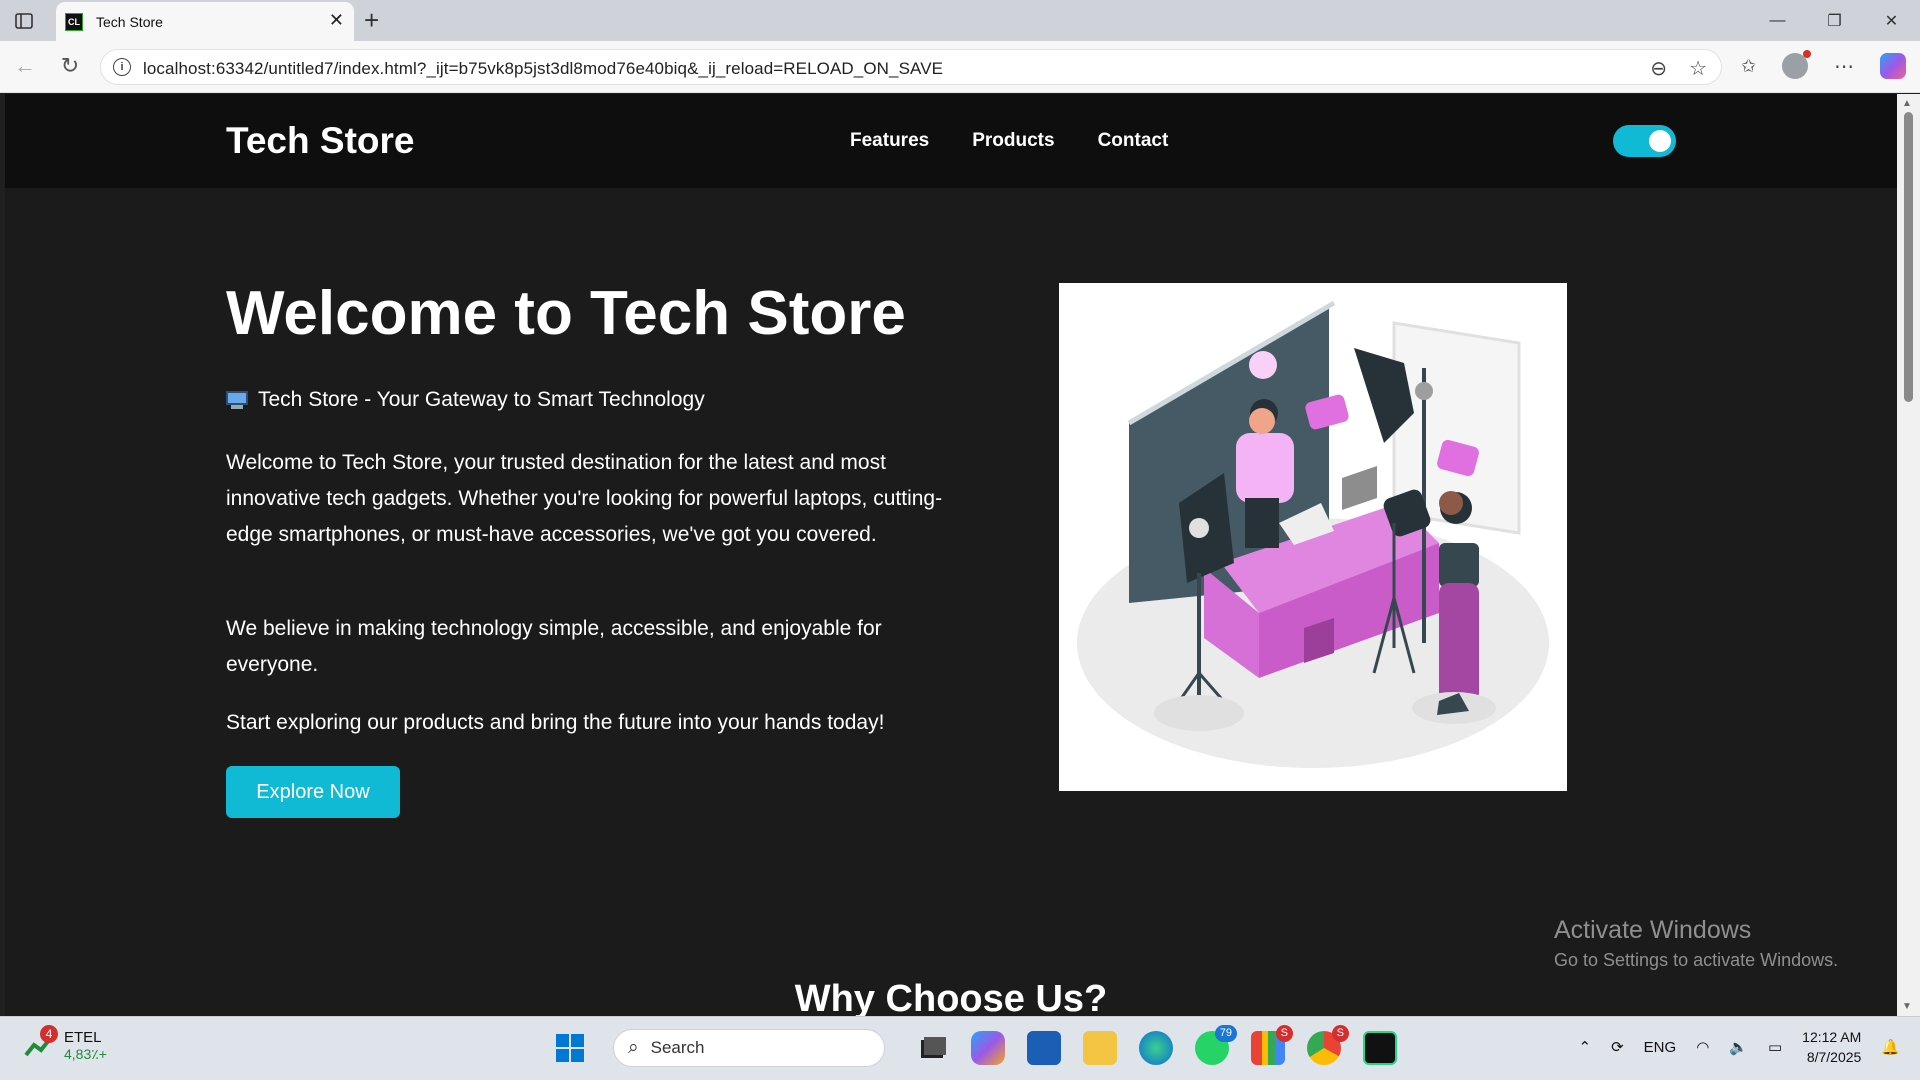 The width and height of the screenshot is (1920, 1080). What do you see at coordinates (1380, 1048) in the screenshot?
I see `clion-icon` at bounding box center [1380, 1048].